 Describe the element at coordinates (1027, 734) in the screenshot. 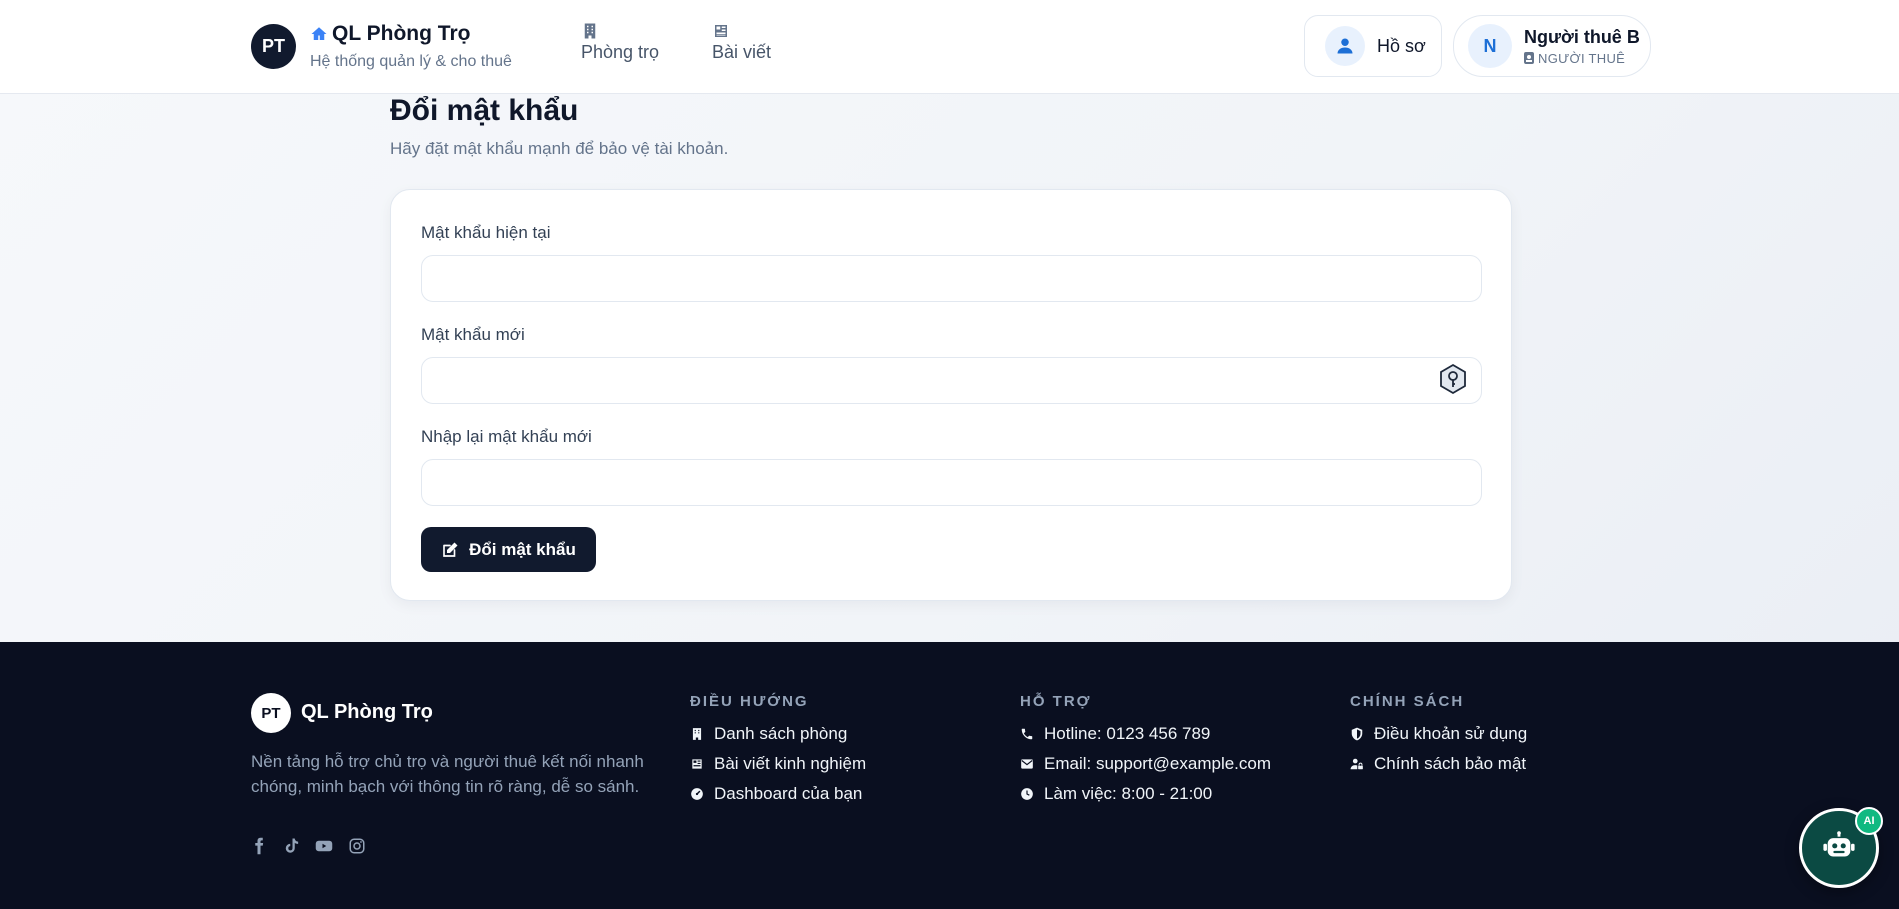

I see `phone-icon` at that location.